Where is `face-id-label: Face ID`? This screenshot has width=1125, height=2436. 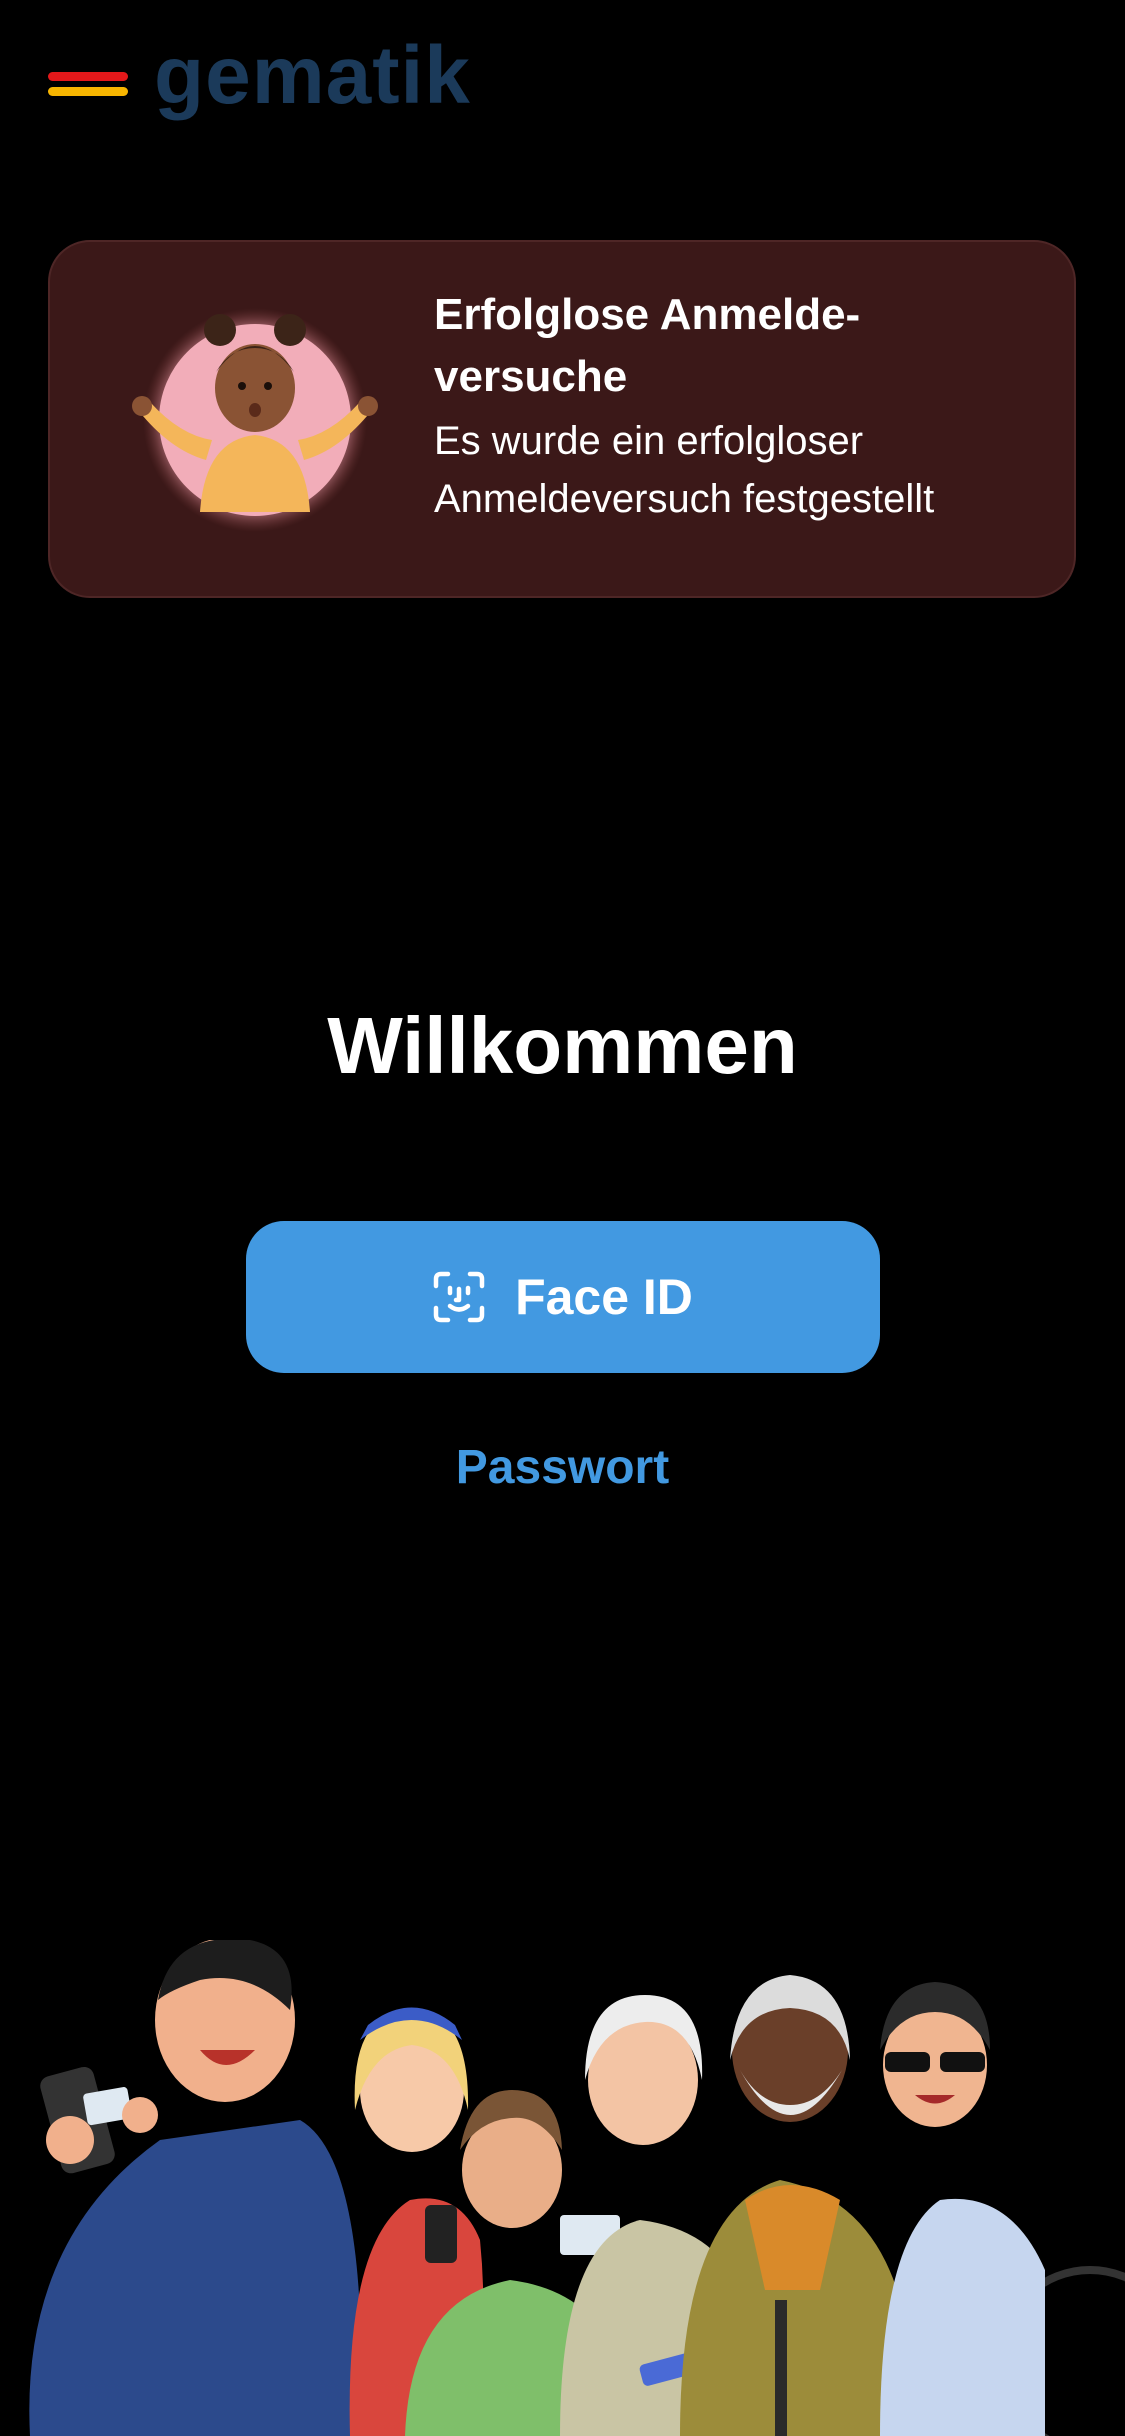 face-id-label: Face ID is located at coordinates (604, 1297).